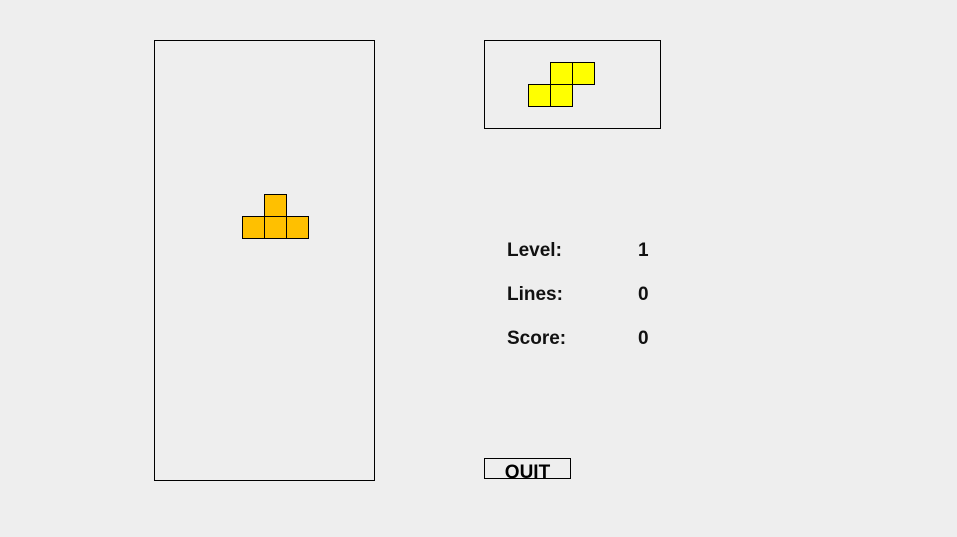  Describe the element at coordinates (597, 296) in the screenshot. I see `lines-row: Lines: 0` at that location.